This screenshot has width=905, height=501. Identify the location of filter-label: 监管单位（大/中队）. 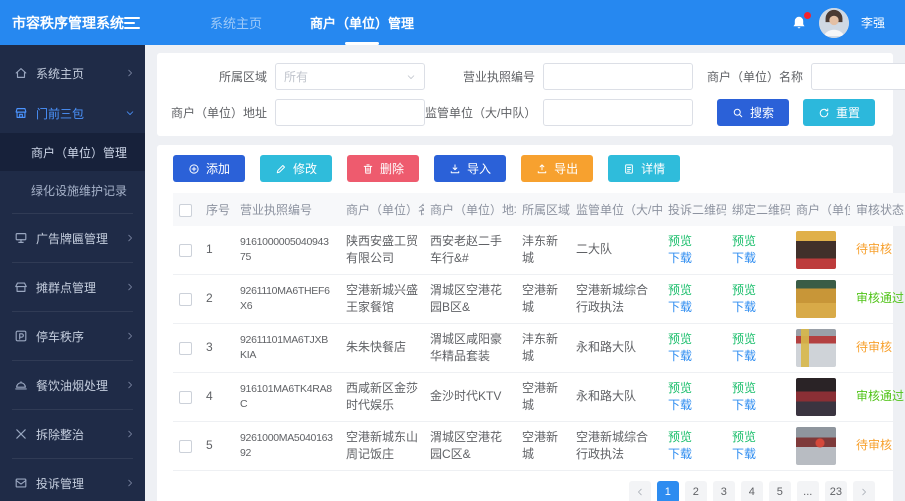
(481, 113).